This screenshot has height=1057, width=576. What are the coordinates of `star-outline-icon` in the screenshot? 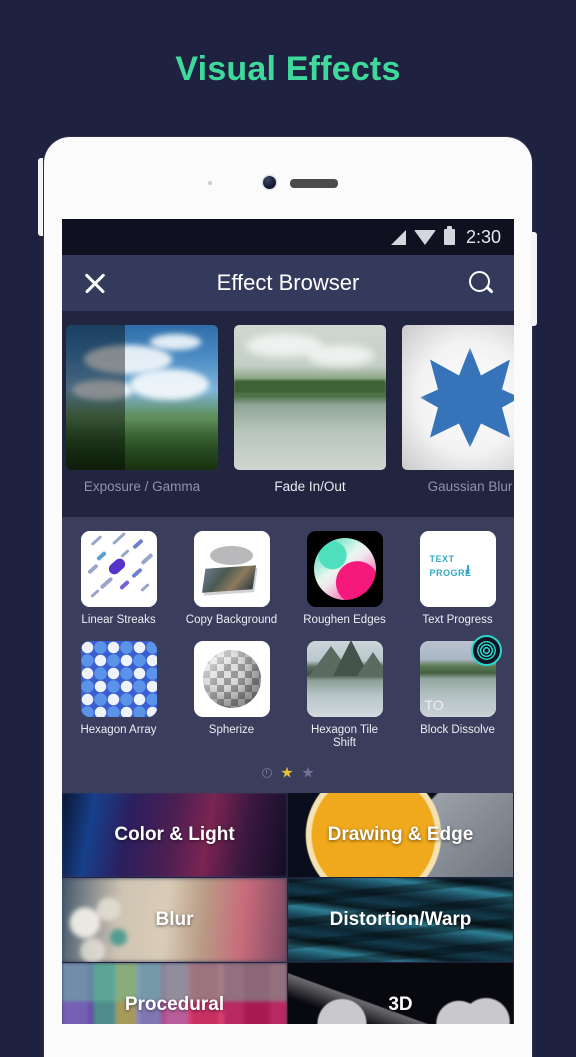 It's located at (308, 772).